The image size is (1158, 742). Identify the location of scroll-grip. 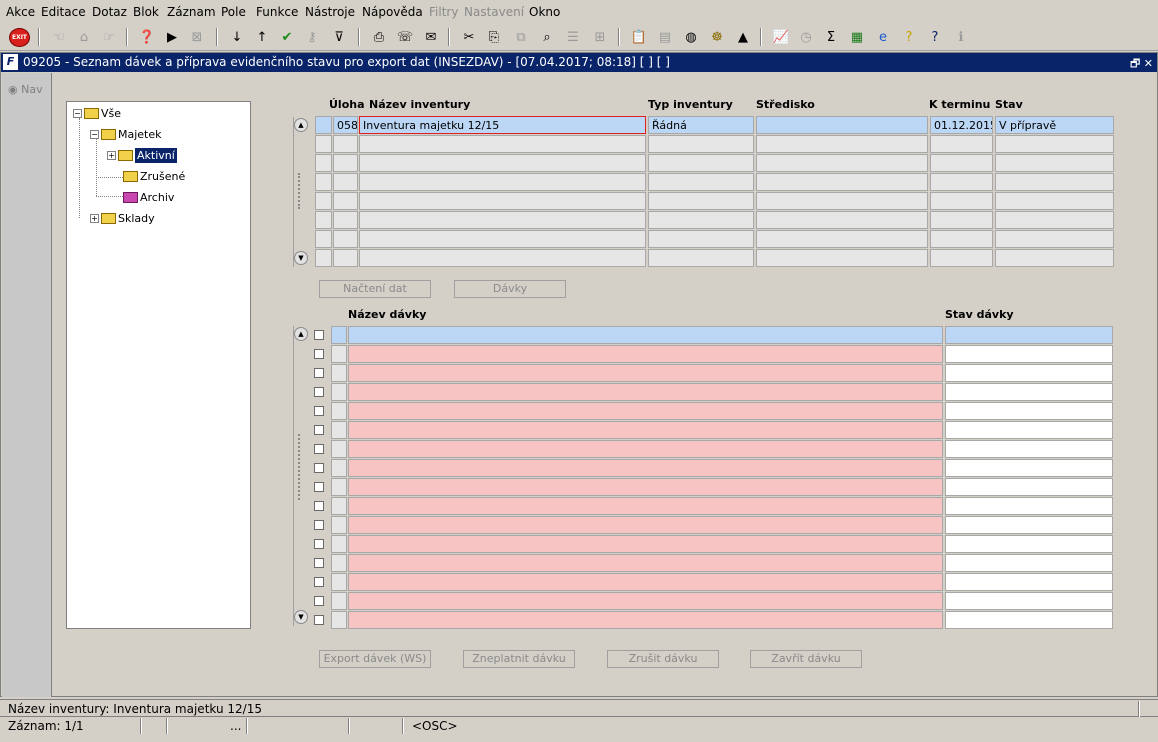
(300, 467).